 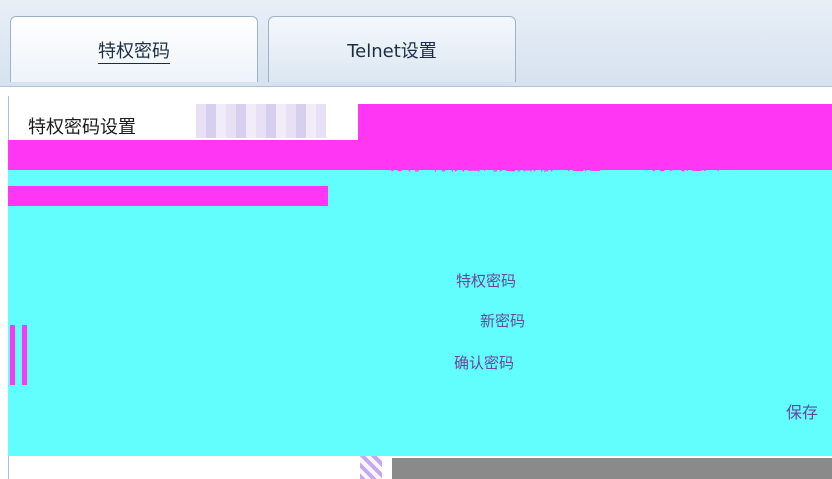 I want to click on tab-label: Telnet设置, so click(x=392, y=51).